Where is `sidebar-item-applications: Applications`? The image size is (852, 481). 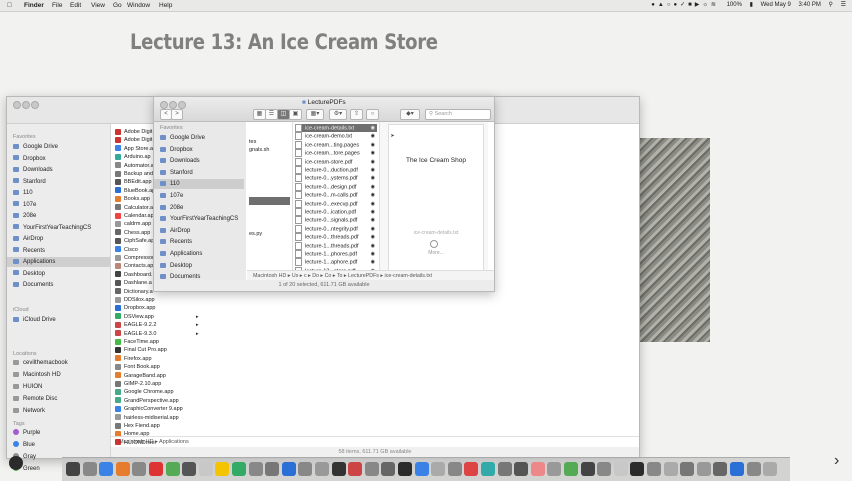
sidebar-item-applications: Applications is located at coordinates (203, 254).